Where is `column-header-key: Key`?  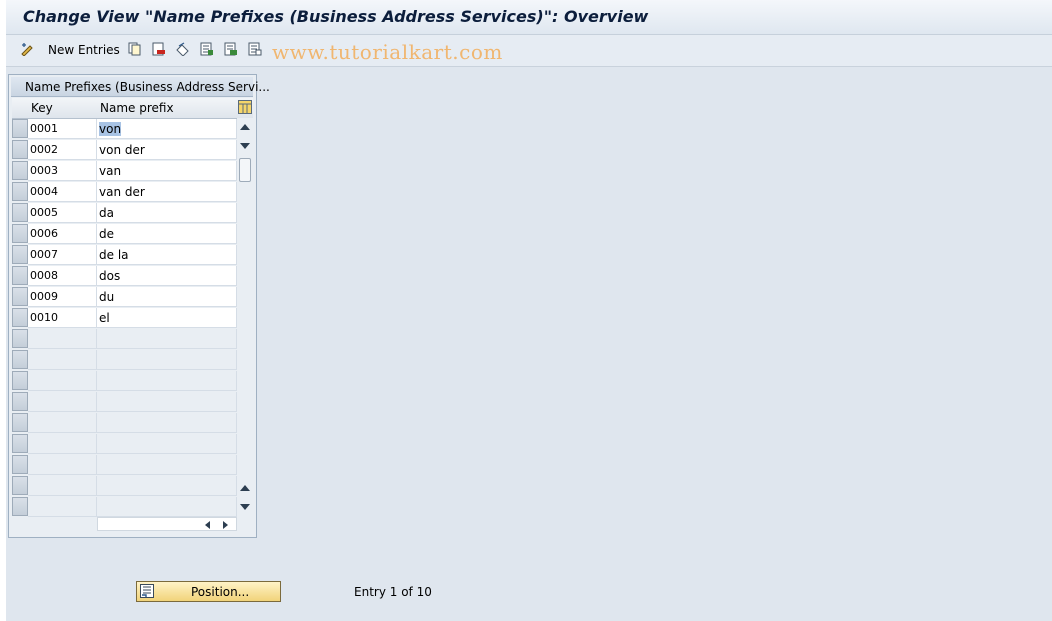 column-header-key: Key is located at coordinates (63, 108).